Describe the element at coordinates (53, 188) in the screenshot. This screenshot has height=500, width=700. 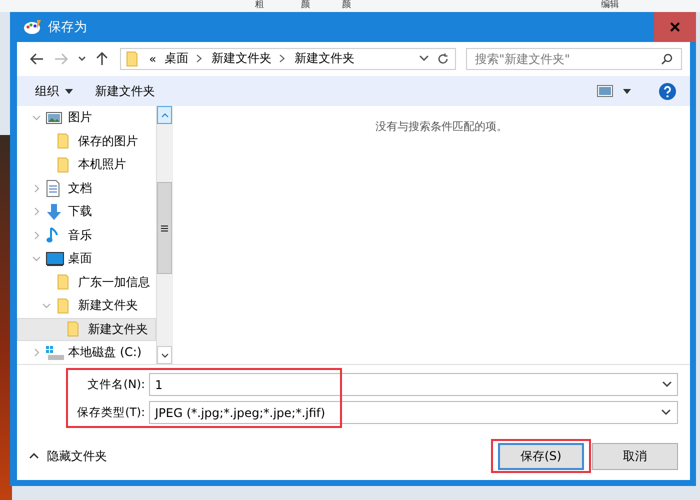
I see `document-icon` at that location.